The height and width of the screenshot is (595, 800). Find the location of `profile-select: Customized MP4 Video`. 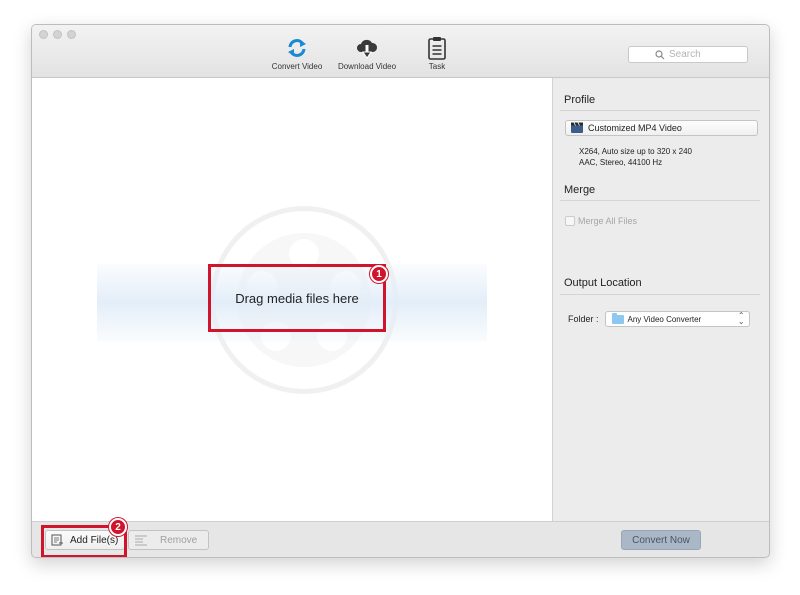

profile-select: Customized MP4 Video is located at coordinates (661, 128).